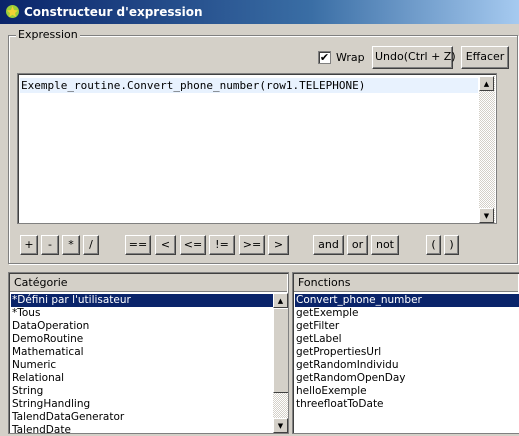  What do you see at coordinates (406, 283) in the screenshot?
I see `functions-header: Fonctions` at bounding box center [406, 283].